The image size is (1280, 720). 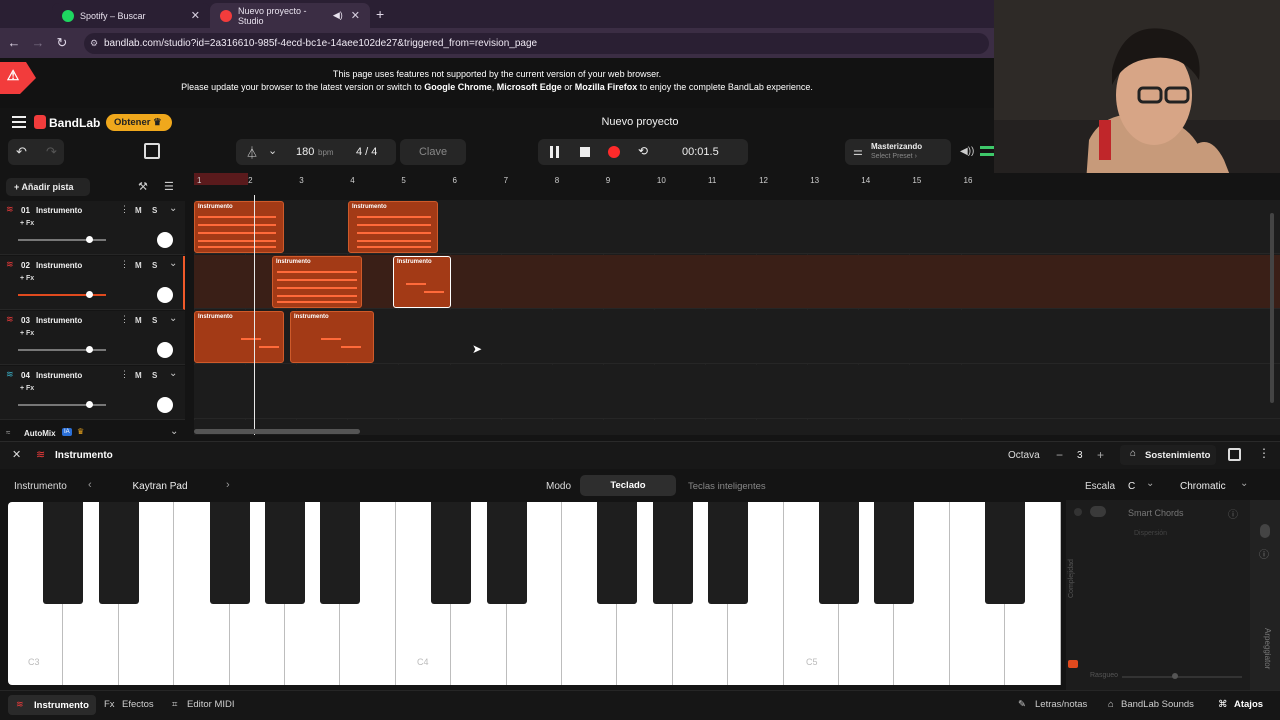 What do you see at coordinates (94, 43) in the screenshot?
I see `site-info-icon: ⚙` at bounding box center [94, 43].